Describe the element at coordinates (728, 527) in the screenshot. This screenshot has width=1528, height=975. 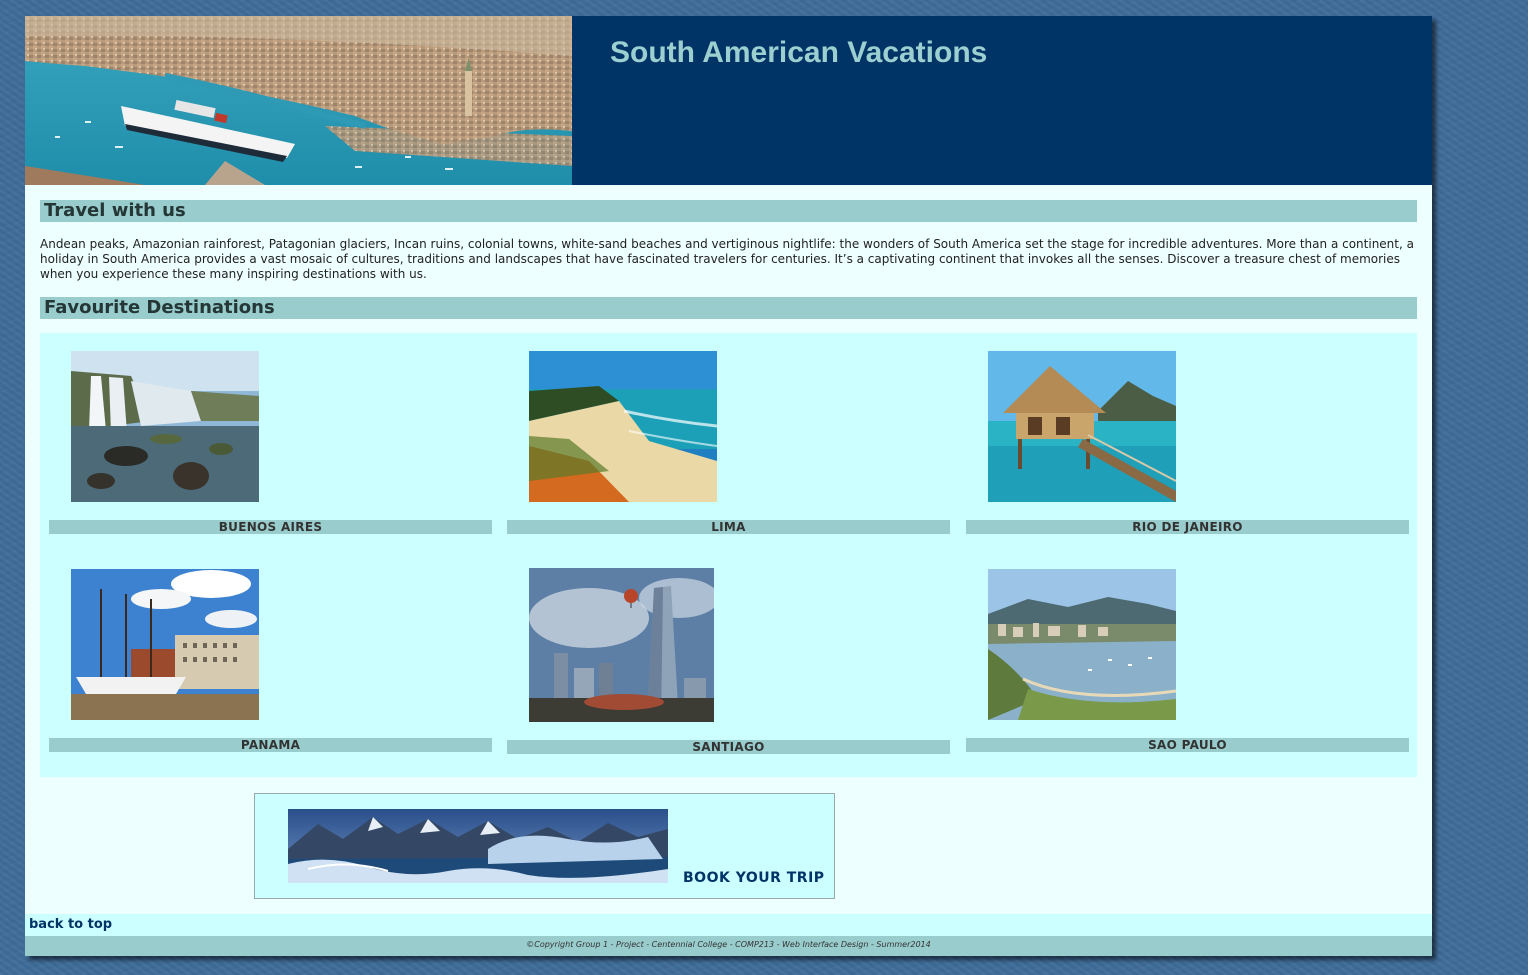
I see `destination-label: LIMA` at that location.